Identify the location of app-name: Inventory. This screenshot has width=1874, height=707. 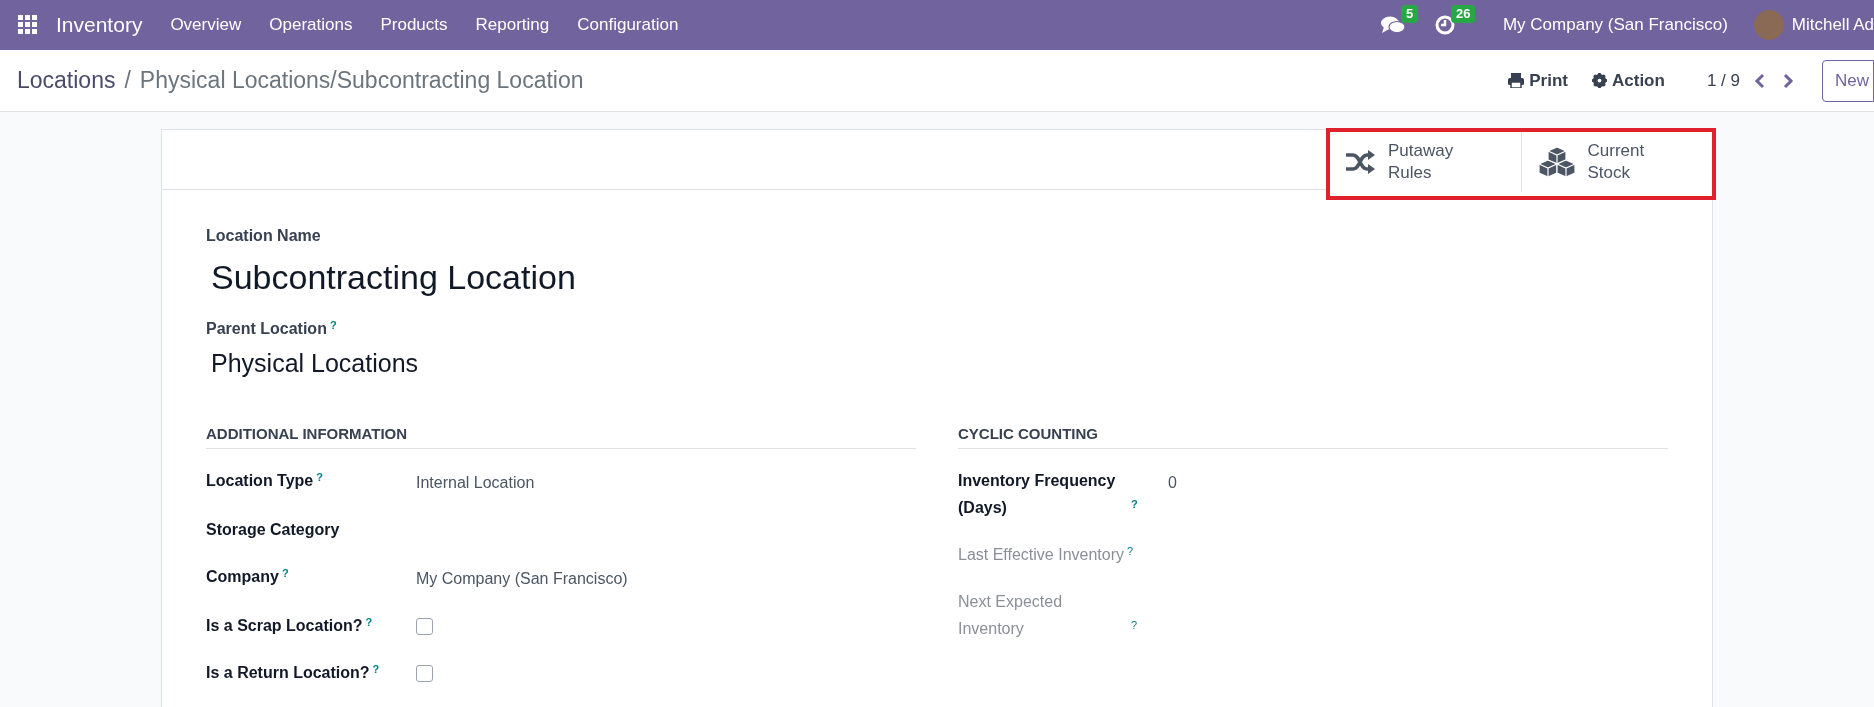
(99, 25).